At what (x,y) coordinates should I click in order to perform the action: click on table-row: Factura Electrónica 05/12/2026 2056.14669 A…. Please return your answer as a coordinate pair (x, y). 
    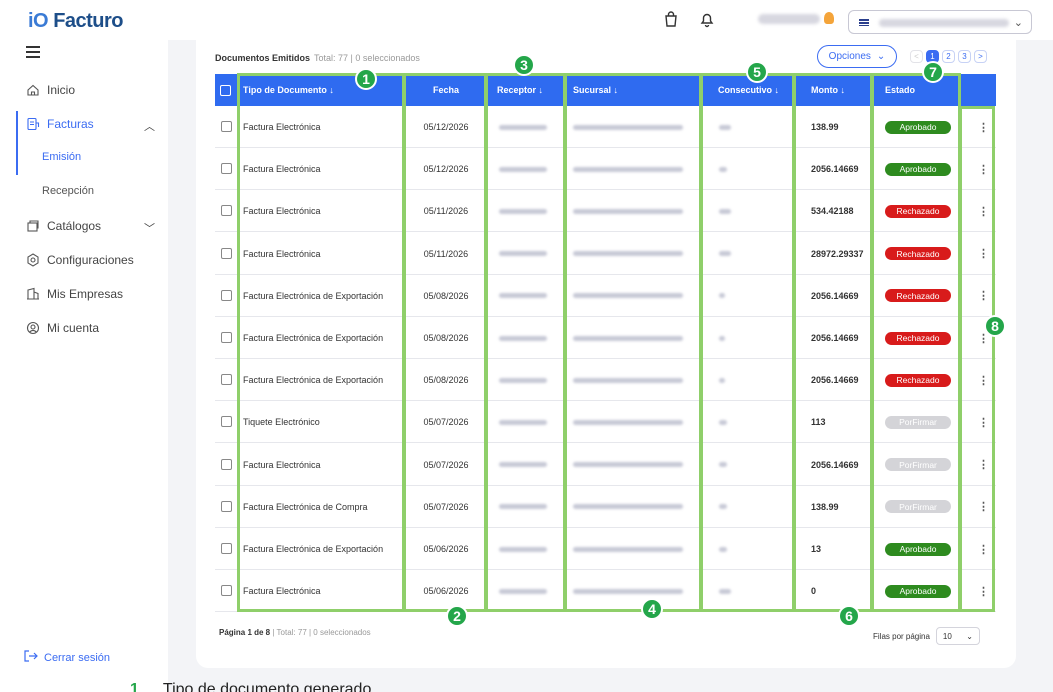
    Looking at the image, I should click on (605, 169).